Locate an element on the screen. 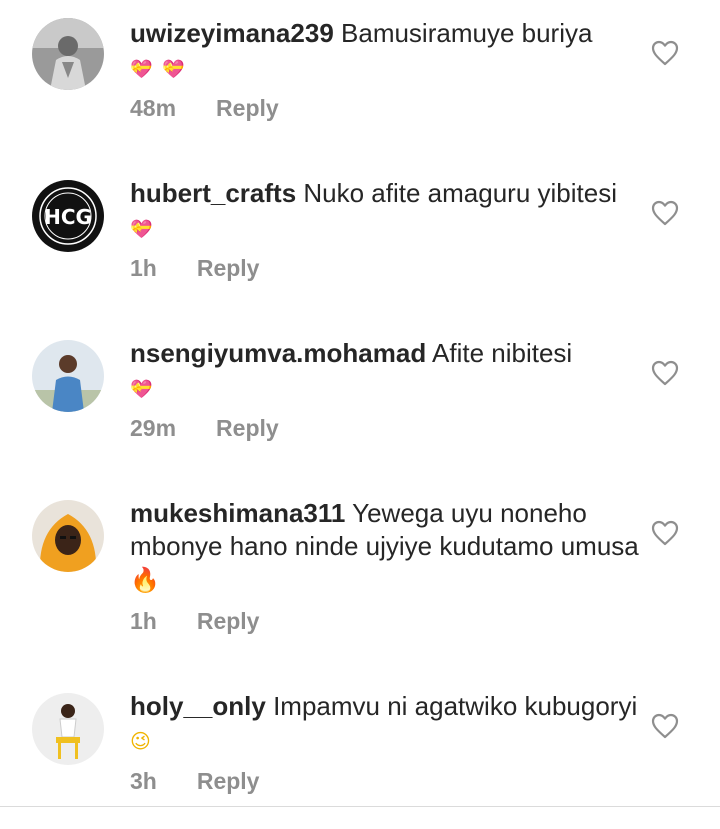  comment-text: Bamusiramuye buriya is located at coordinates (467, 33).